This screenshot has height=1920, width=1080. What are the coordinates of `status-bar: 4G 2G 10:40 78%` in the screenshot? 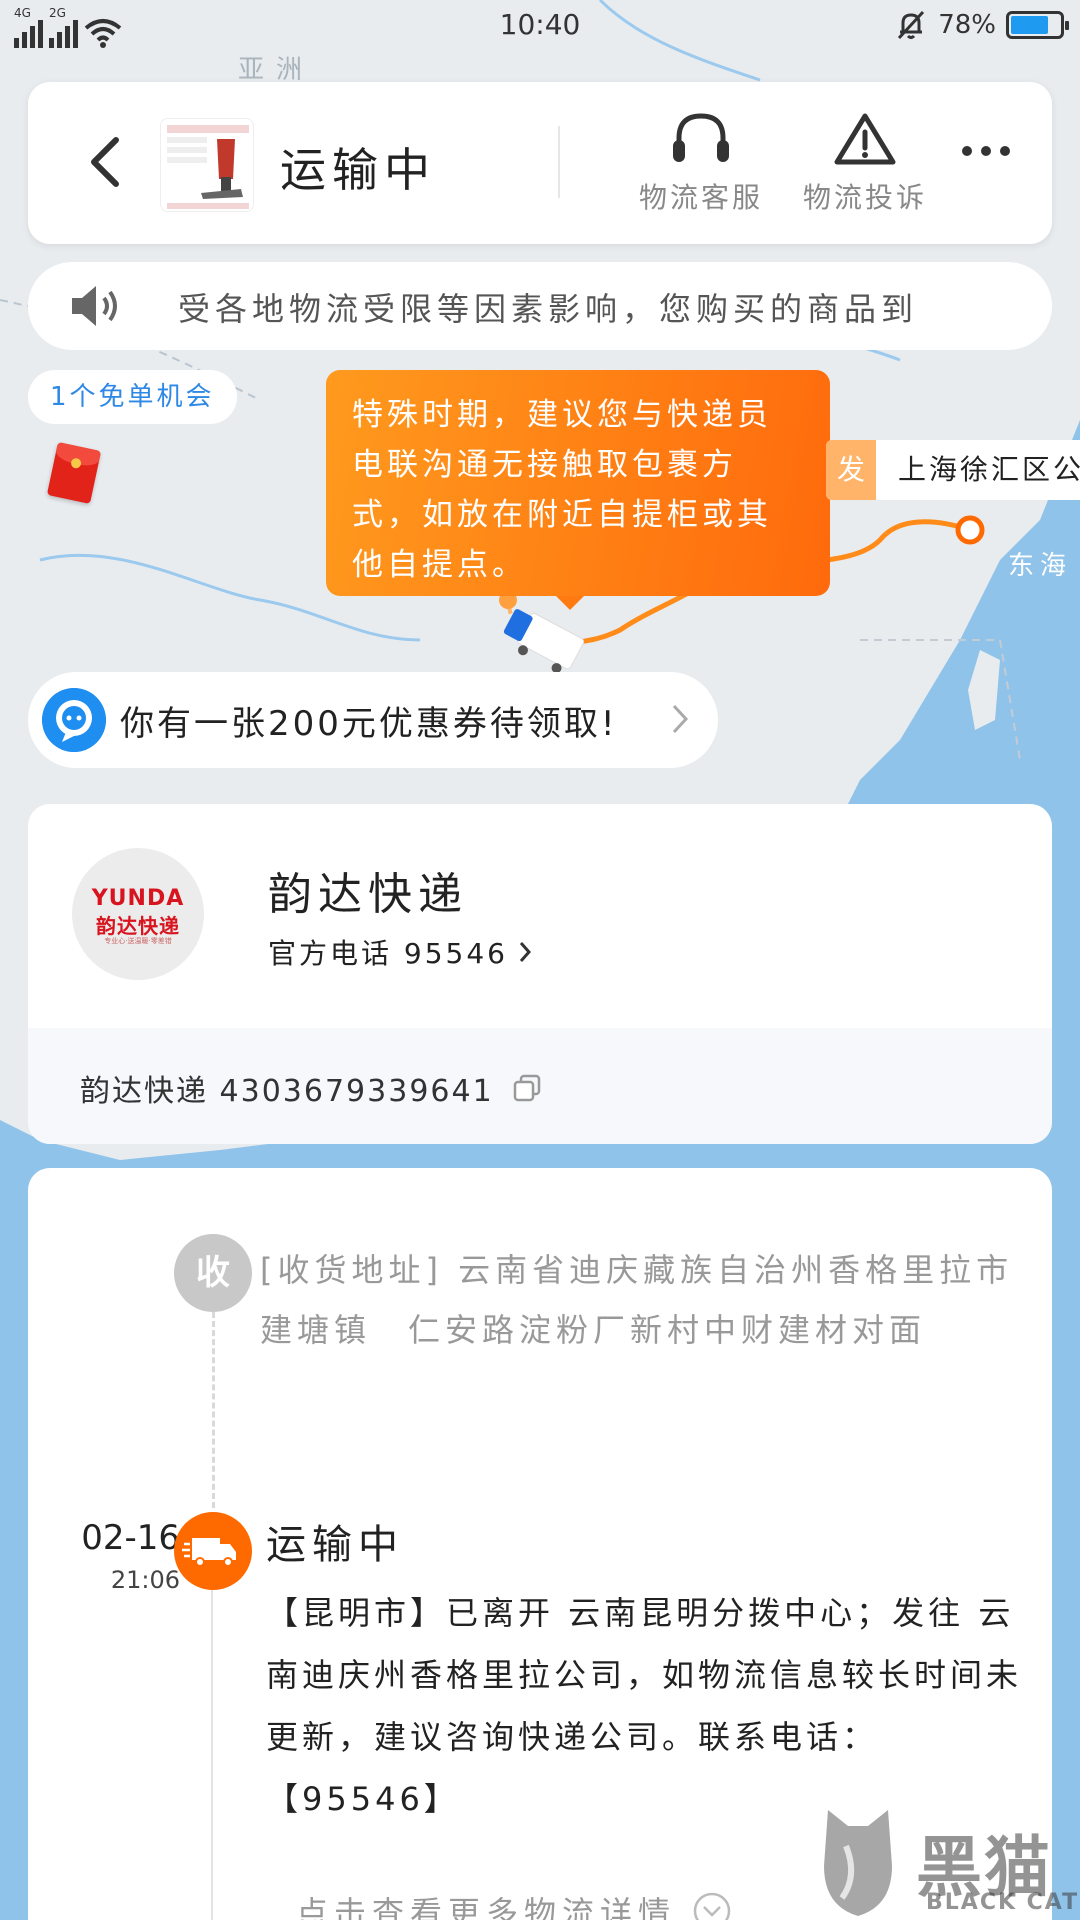 It's located at (540, 28).